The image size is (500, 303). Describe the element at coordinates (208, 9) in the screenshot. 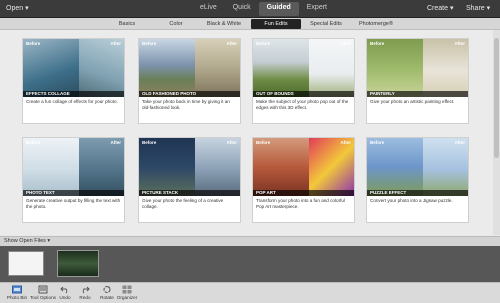

I see `mode-elive: eLive` at that location.